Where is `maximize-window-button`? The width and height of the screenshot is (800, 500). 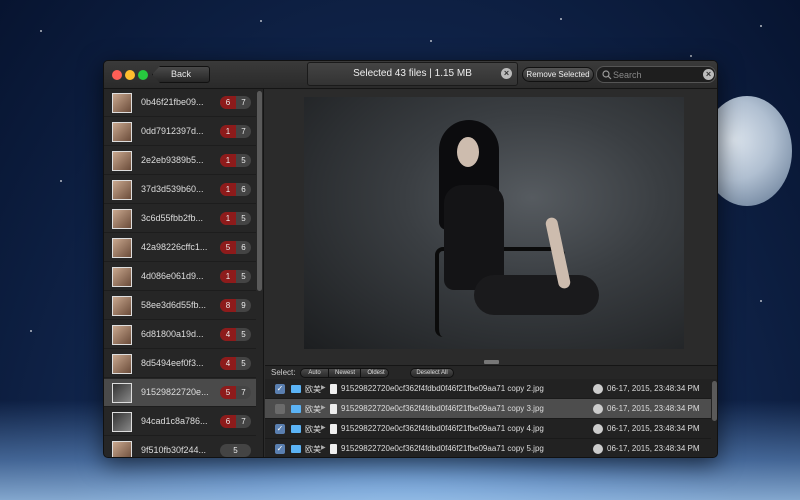
maximize-window-button is located at coordinates (143, 75).